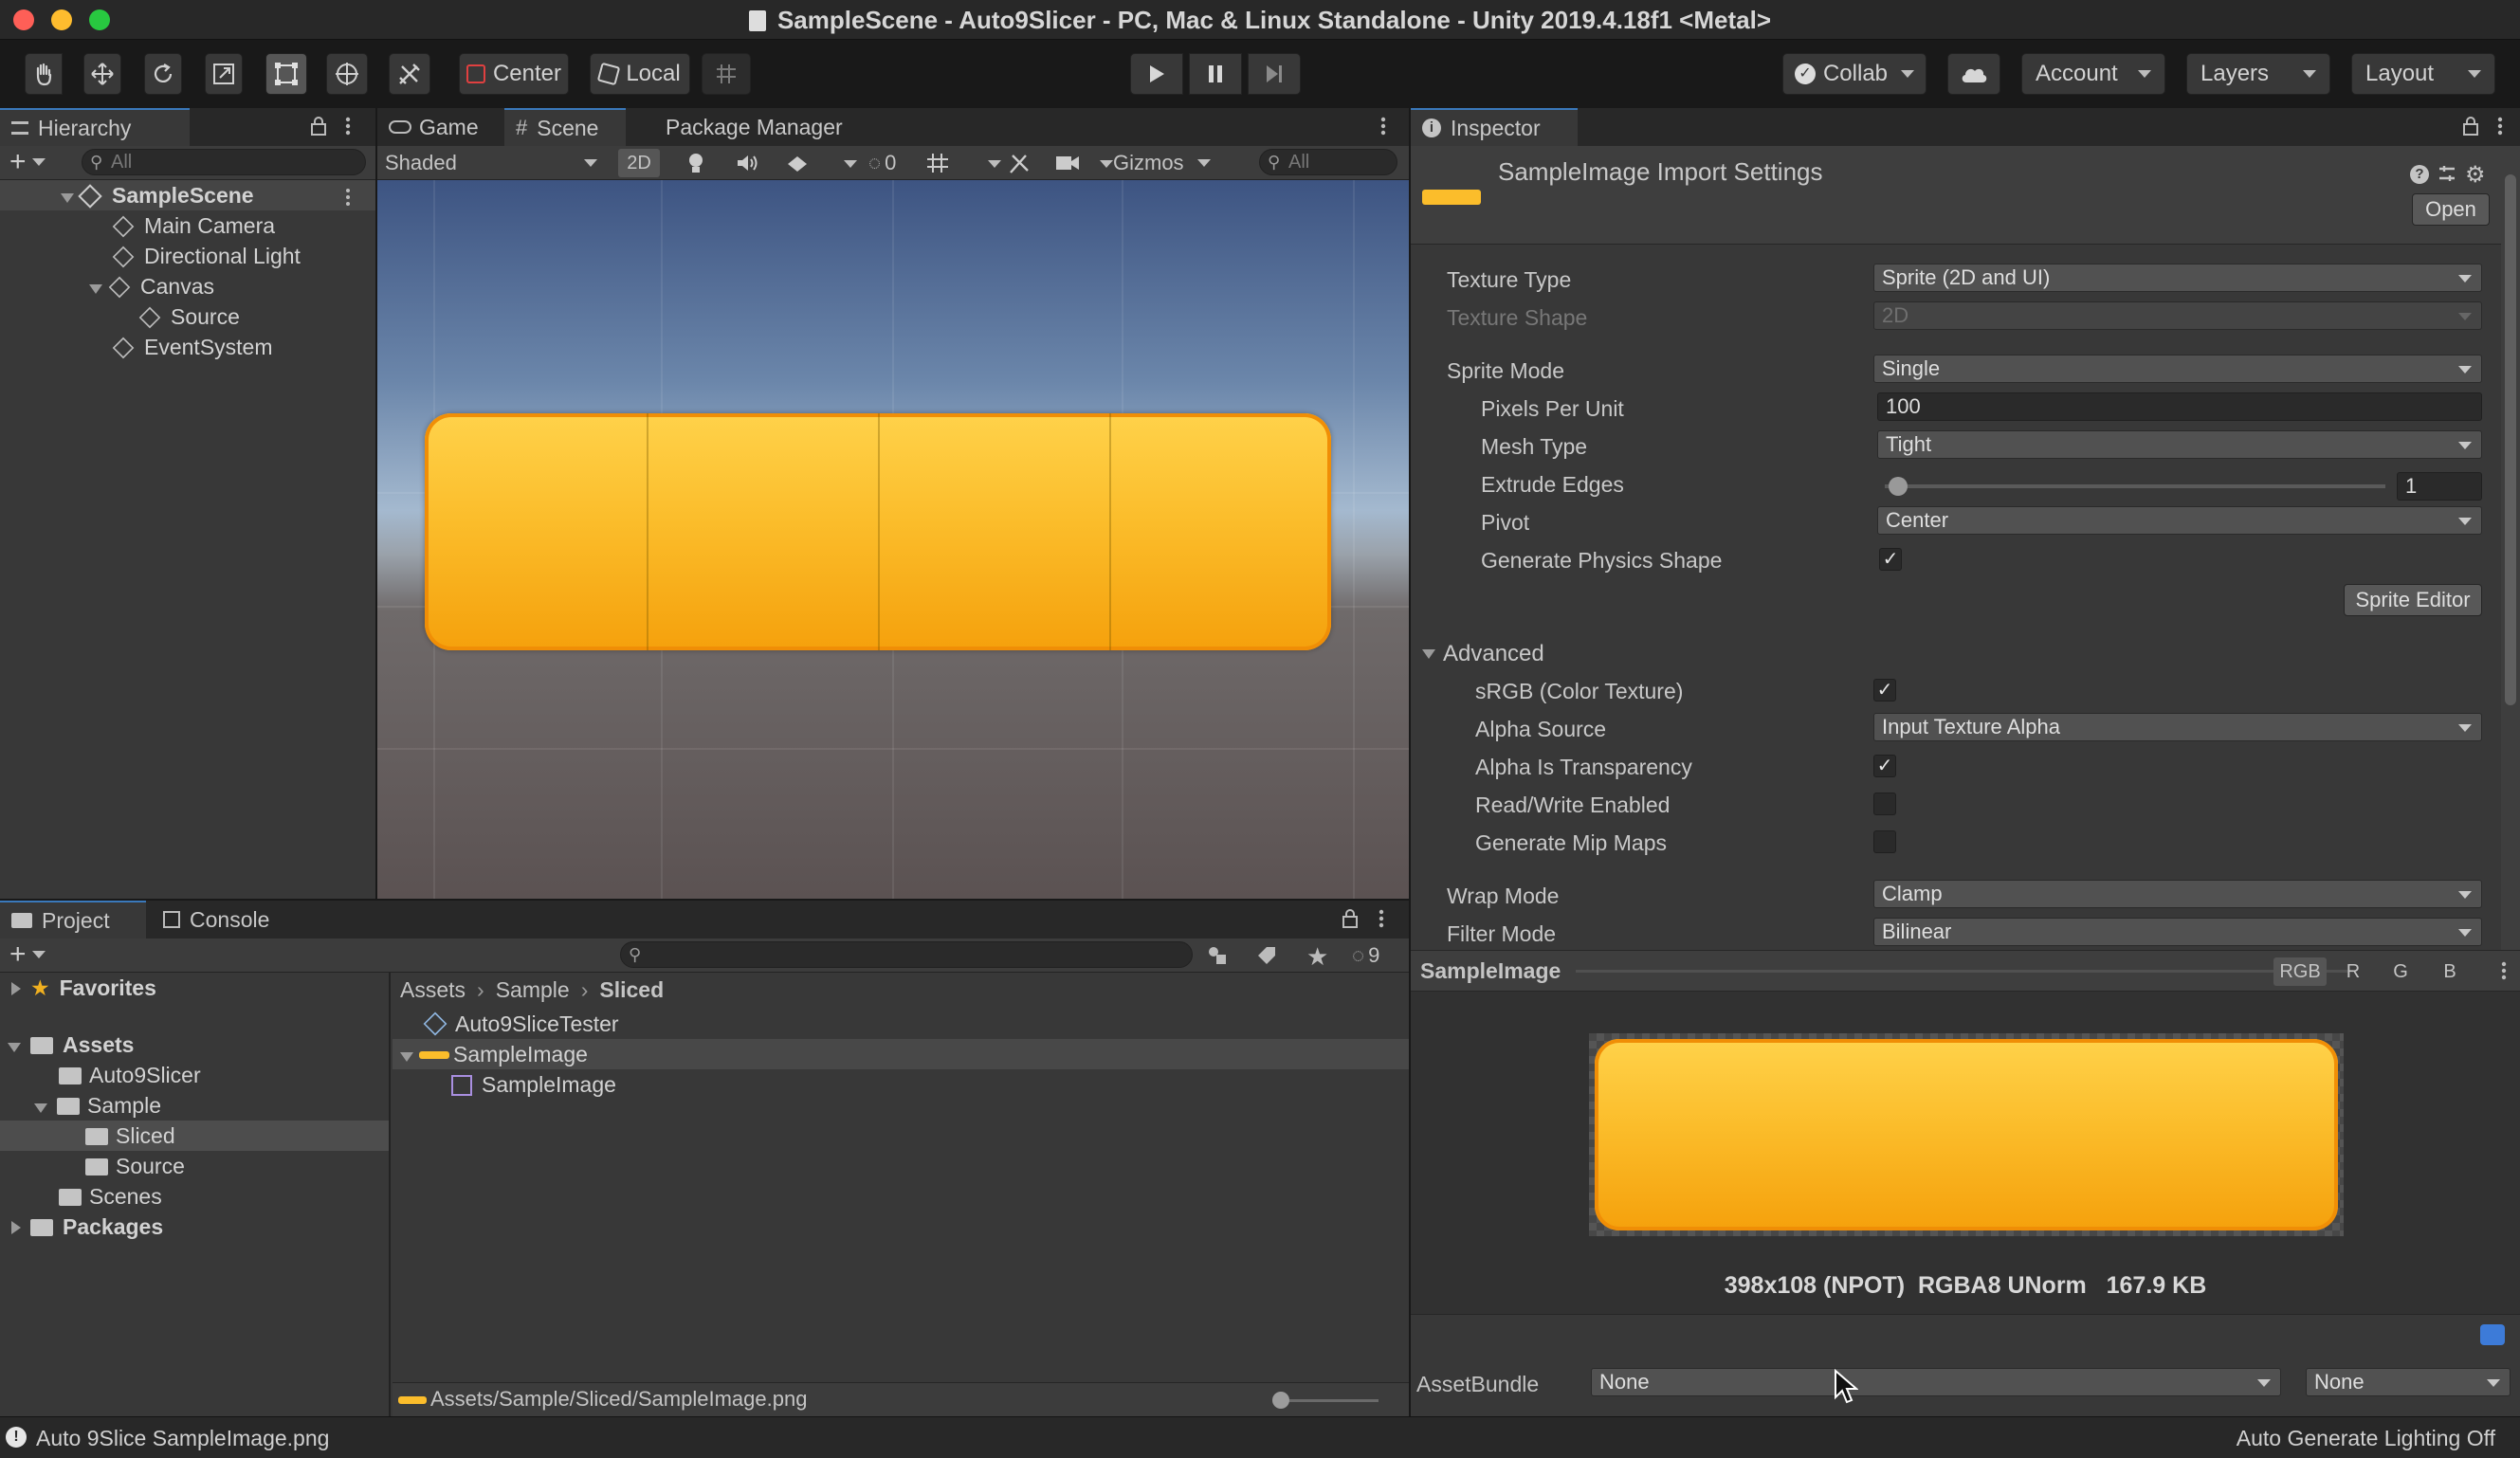 This screenshot has height=1458, width=2520. What do you see at coordinates (409, 74) in the screenshot?
I see `custom-tools-button` at bounding box center [409, 74].